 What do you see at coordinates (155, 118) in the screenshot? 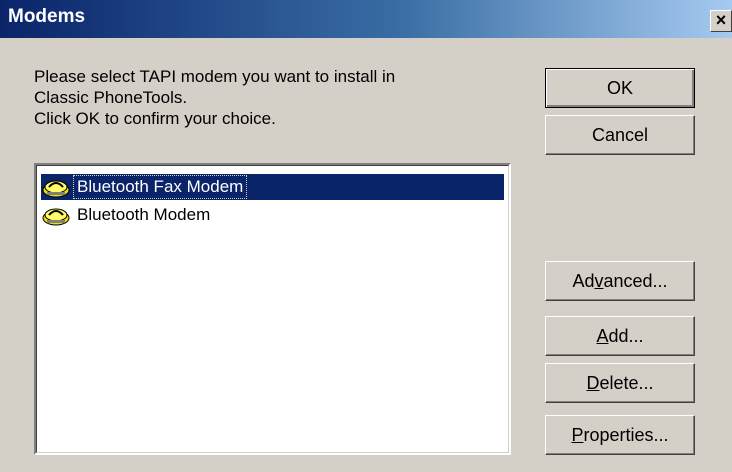
I see `instruction-line: Click OK to confirm your choice.` at bounding box center [155, 118].